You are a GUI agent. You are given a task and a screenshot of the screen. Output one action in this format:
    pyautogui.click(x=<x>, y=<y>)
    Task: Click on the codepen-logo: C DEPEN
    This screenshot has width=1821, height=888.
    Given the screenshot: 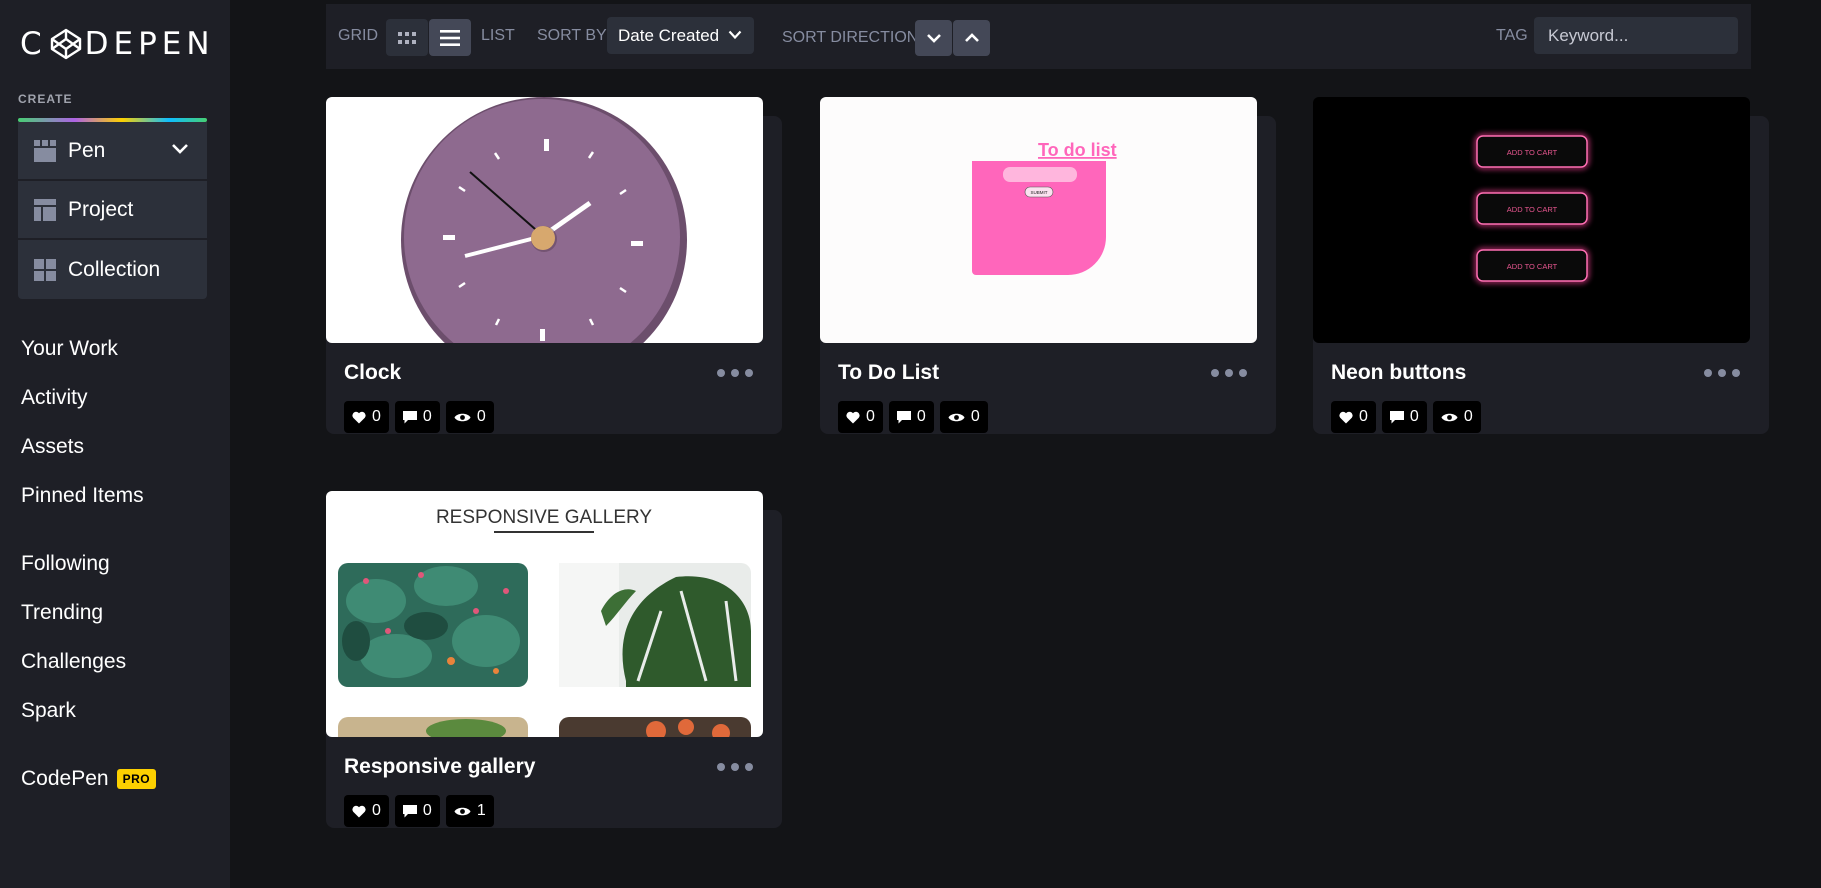 What is the action you would take?
    pyautogui.click(x=117, y=44)
    